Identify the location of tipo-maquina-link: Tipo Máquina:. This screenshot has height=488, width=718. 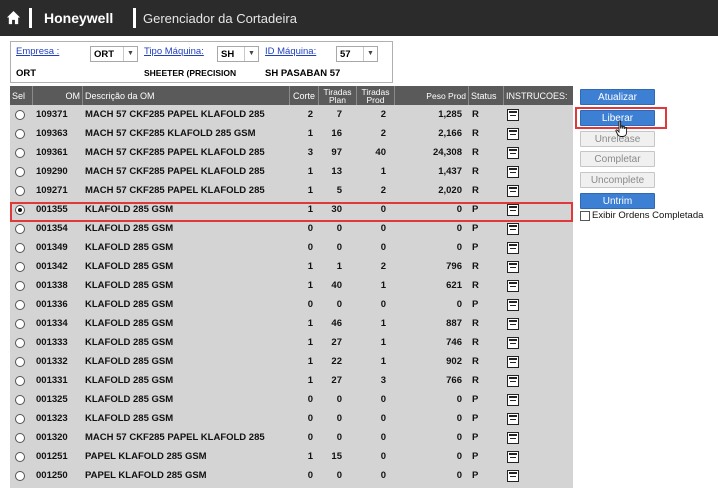
(174, 51).